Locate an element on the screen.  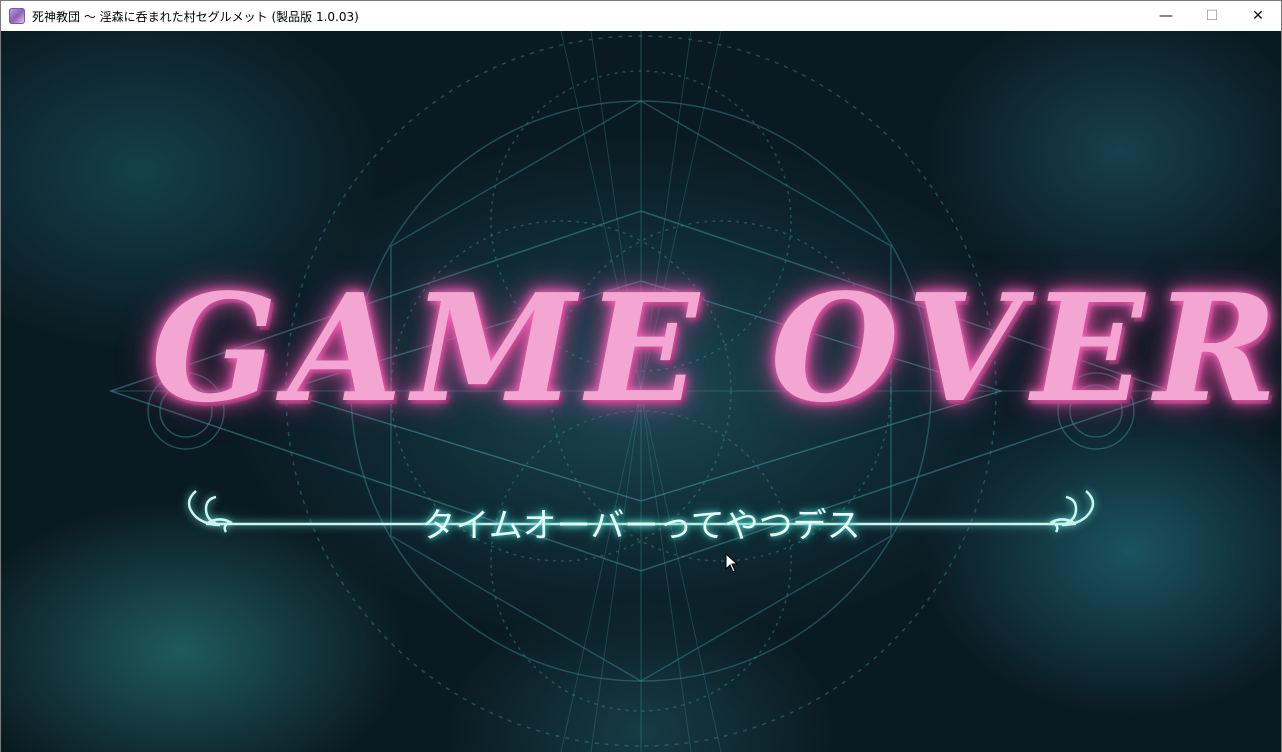
game-over-subtitle: タイムオーバーってやつデス is located at coordinates (641, 526).